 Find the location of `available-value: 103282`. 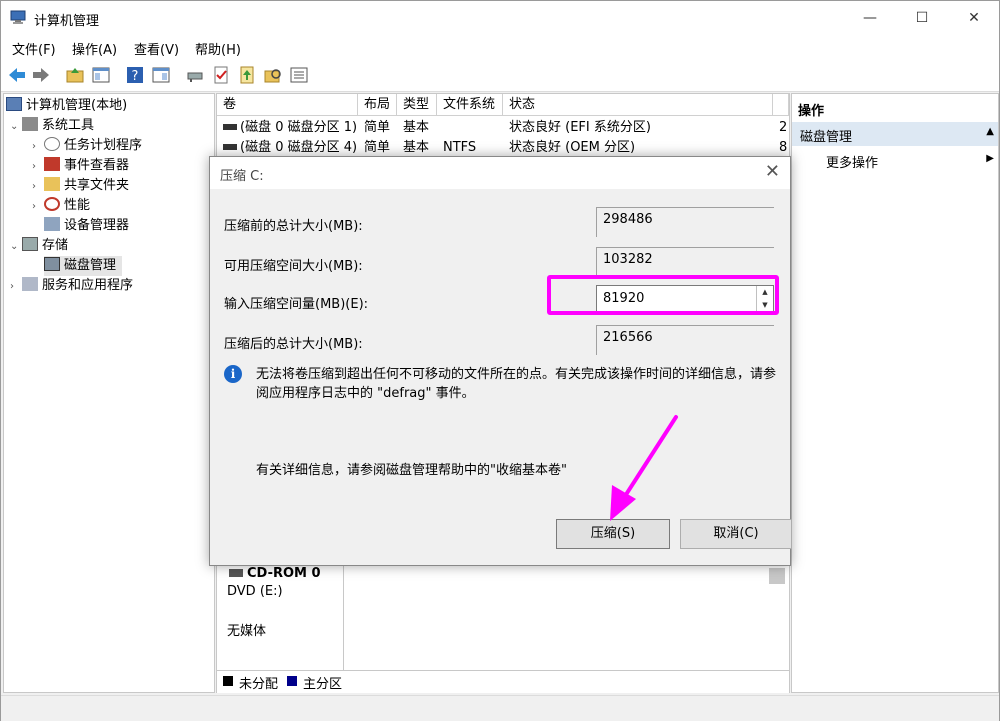

available-value: 103282 is located at coordinates (685, 262).